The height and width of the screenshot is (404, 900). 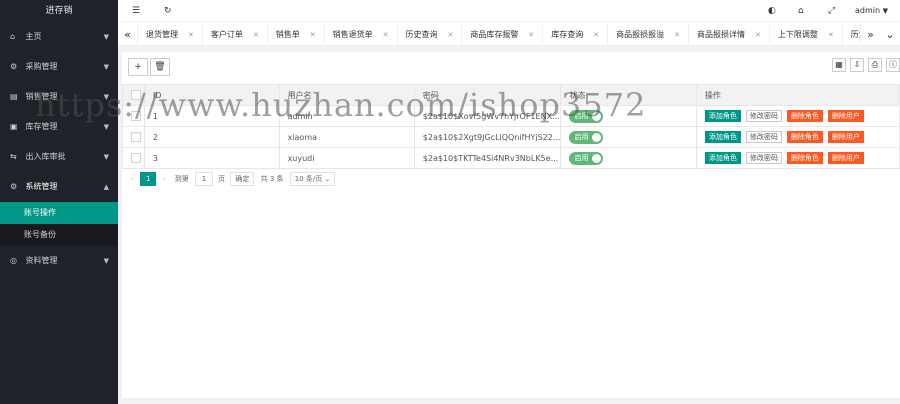 What do you see at coordinates (341, 105) in the screenshot?
I see `watermark: https://www.huzhan.com/ishop3572` at bounding box center [341, 105].